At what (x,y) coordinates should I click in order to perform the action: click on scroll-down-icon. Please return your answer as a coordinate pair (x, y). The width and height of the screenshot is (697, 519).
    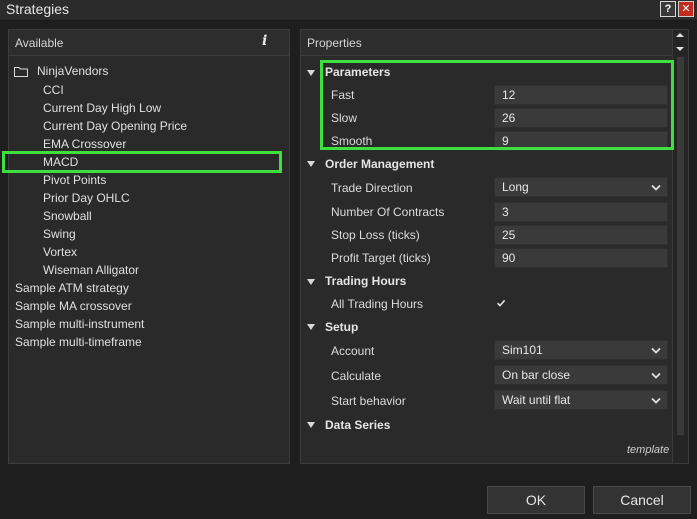
    Looking at the image, I should click on (680, 49).